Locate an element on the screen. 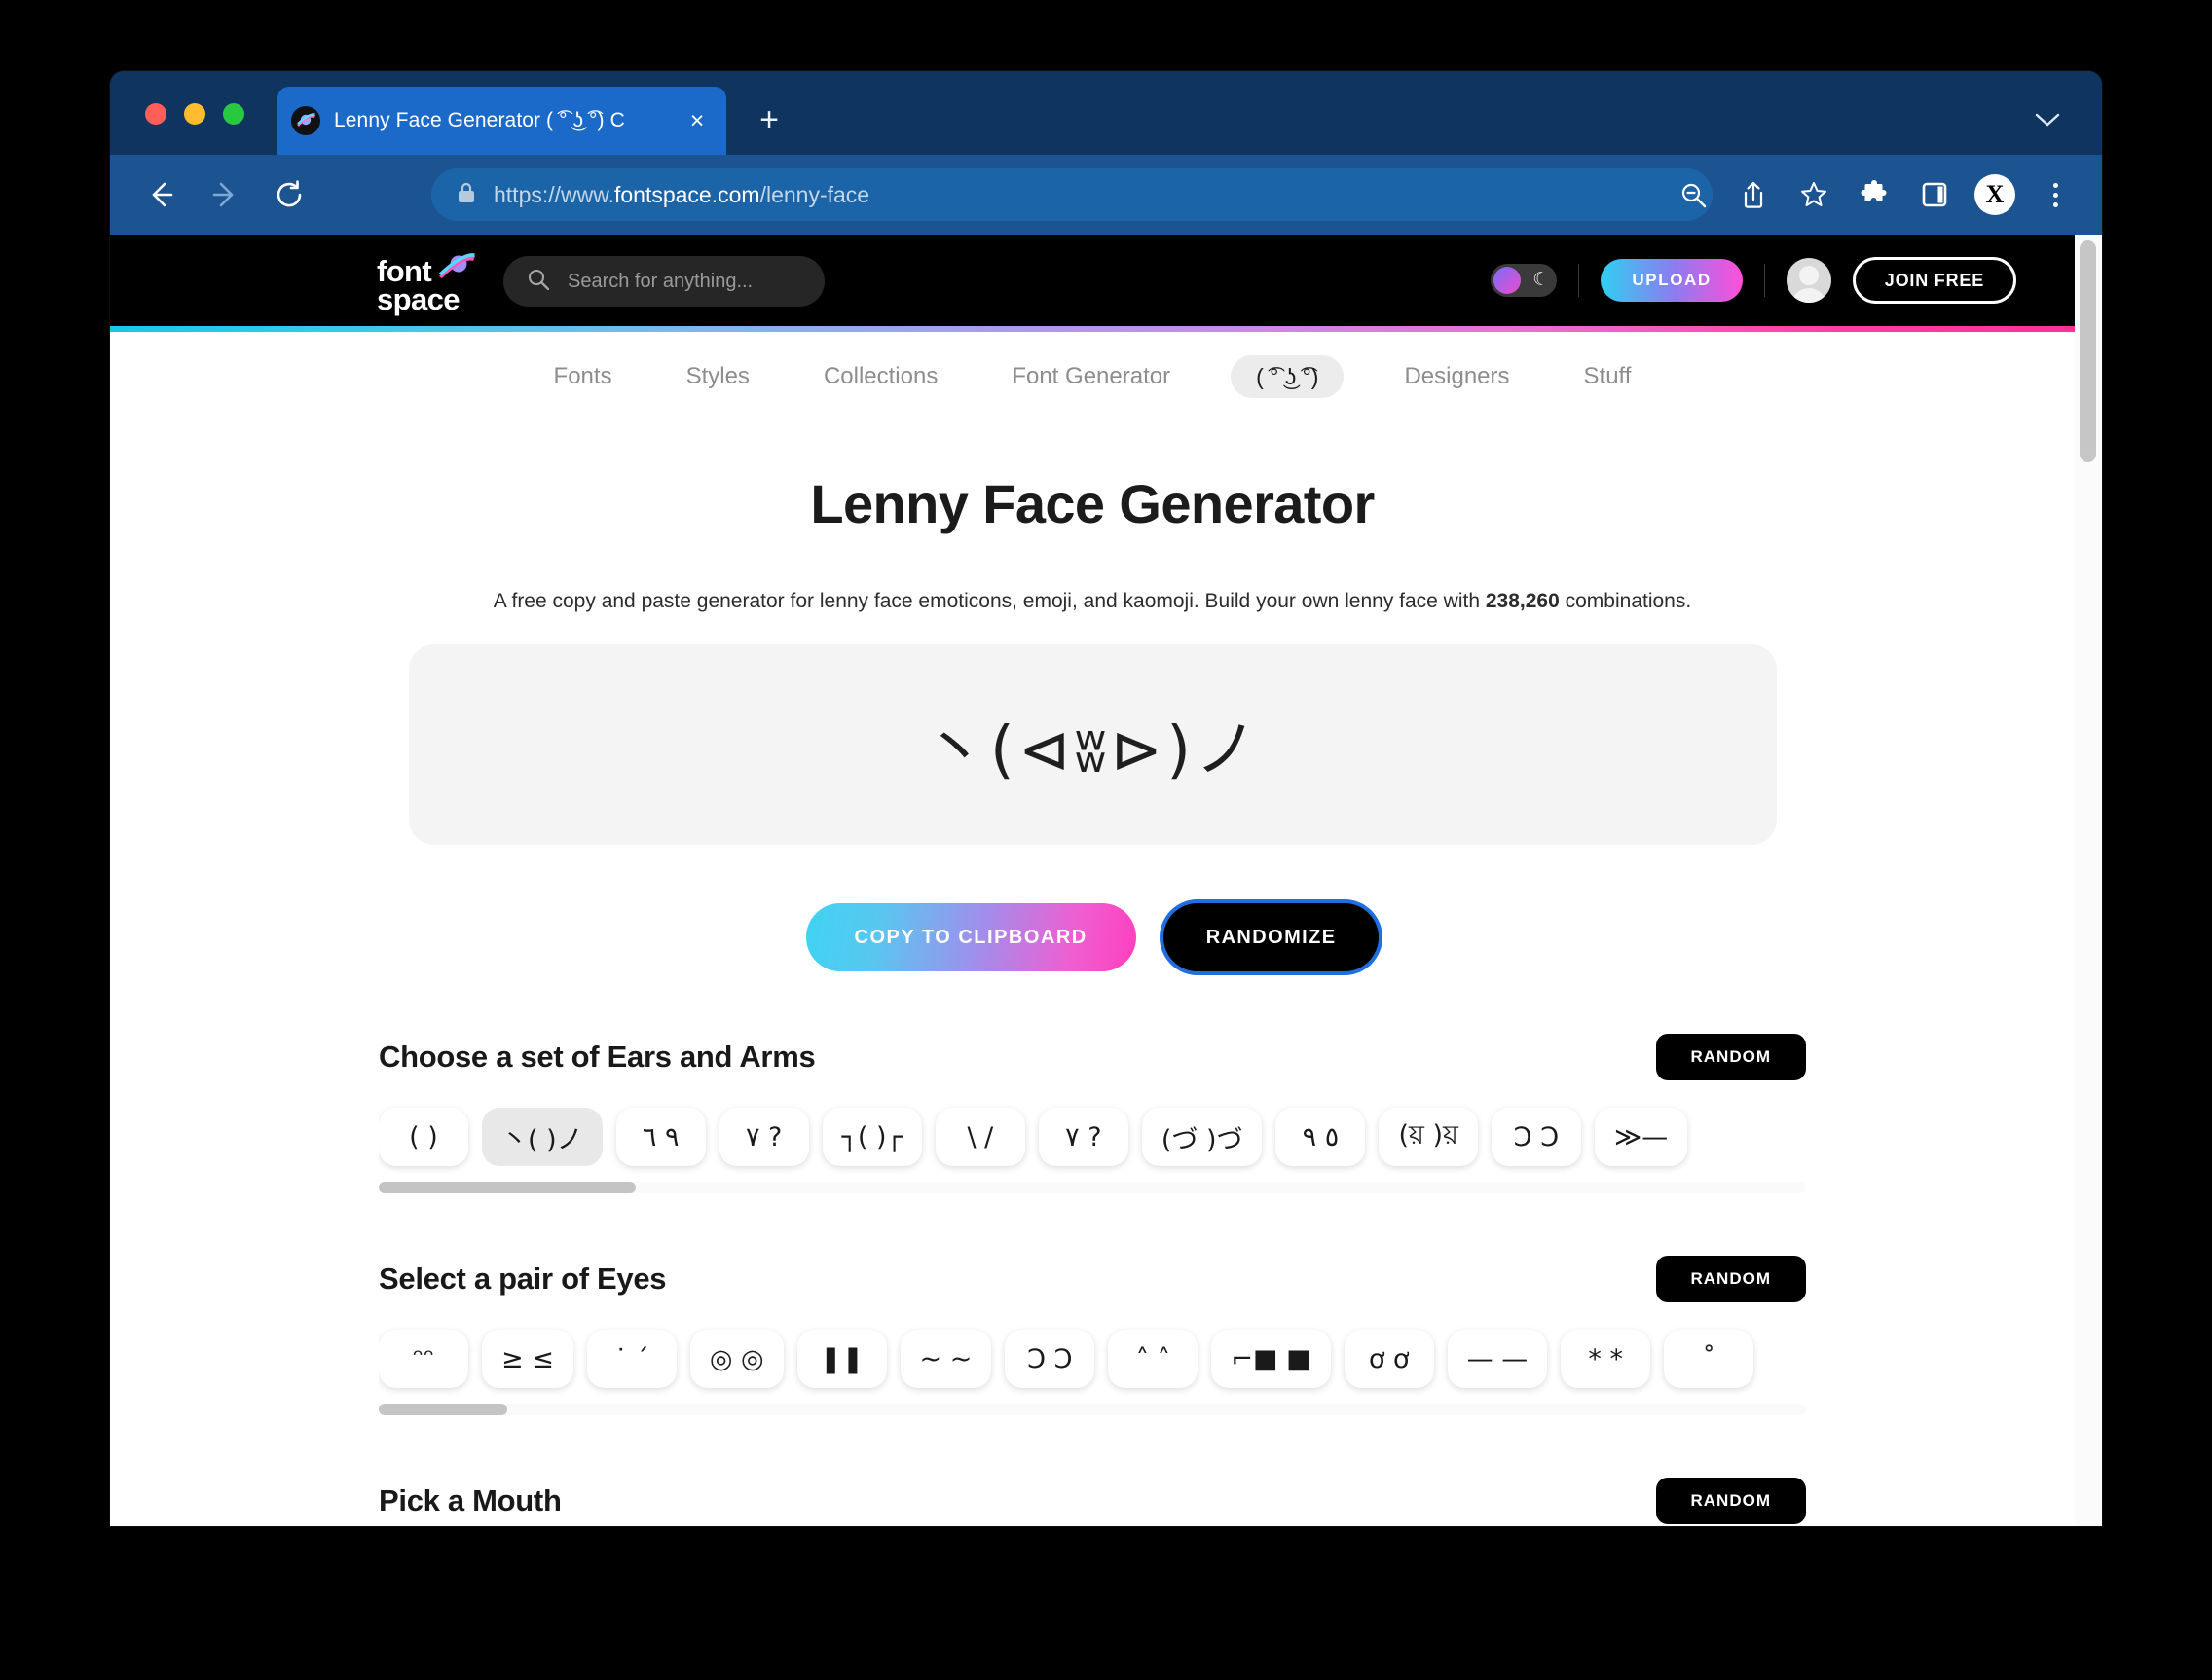 The height and width of the screenshot is (1680, 2212). fontspace-logo: font space is located at coordinates (426, 284).